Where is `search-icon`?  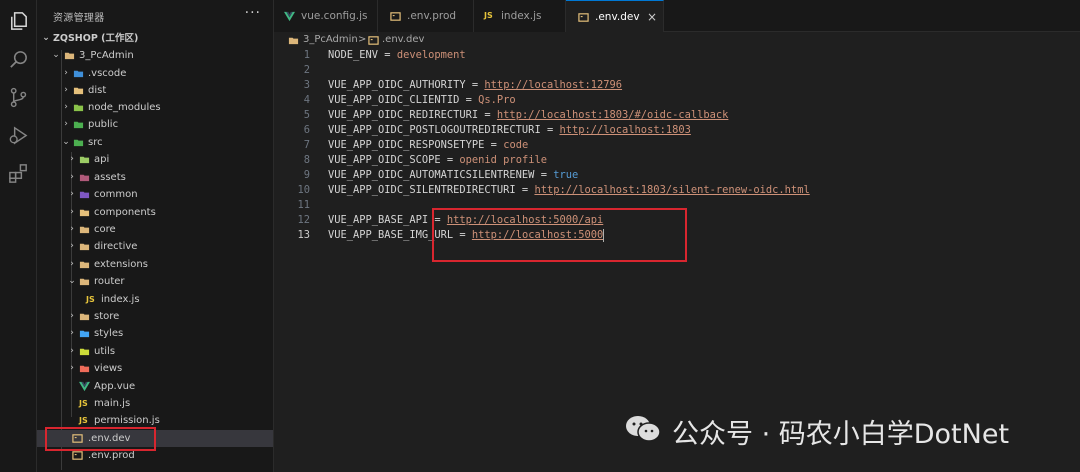
search-icon is located at coordinates (18, 59).